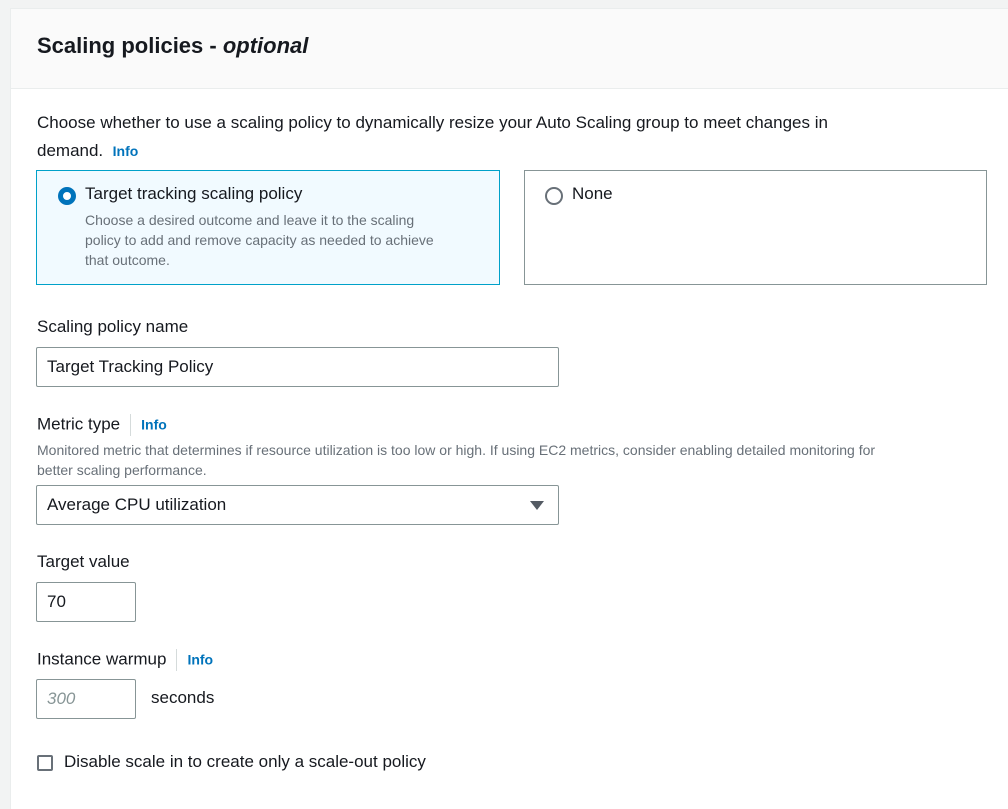  What do you see at coordinates (70, 150) in the screenshot?
I see `intro-line-2: demand.` at bounding box center [70, 150].